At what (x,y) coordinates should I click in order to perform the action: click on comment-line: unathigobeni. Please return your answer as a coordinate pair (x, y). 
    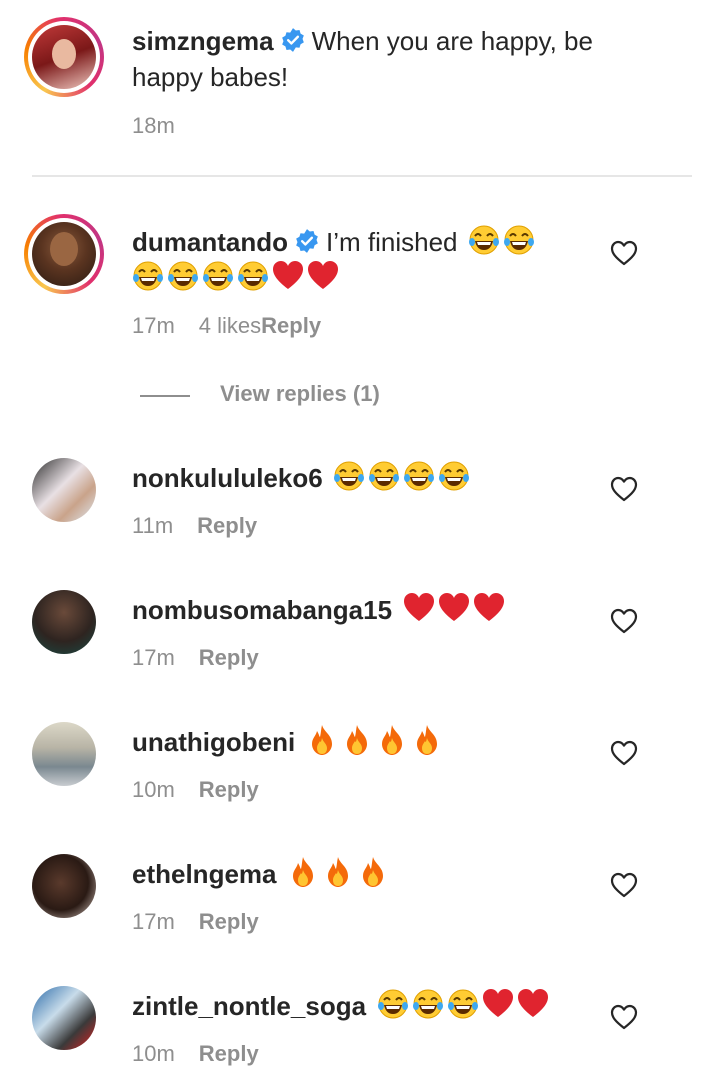
    Looking at the image, I should click on (289, 741).